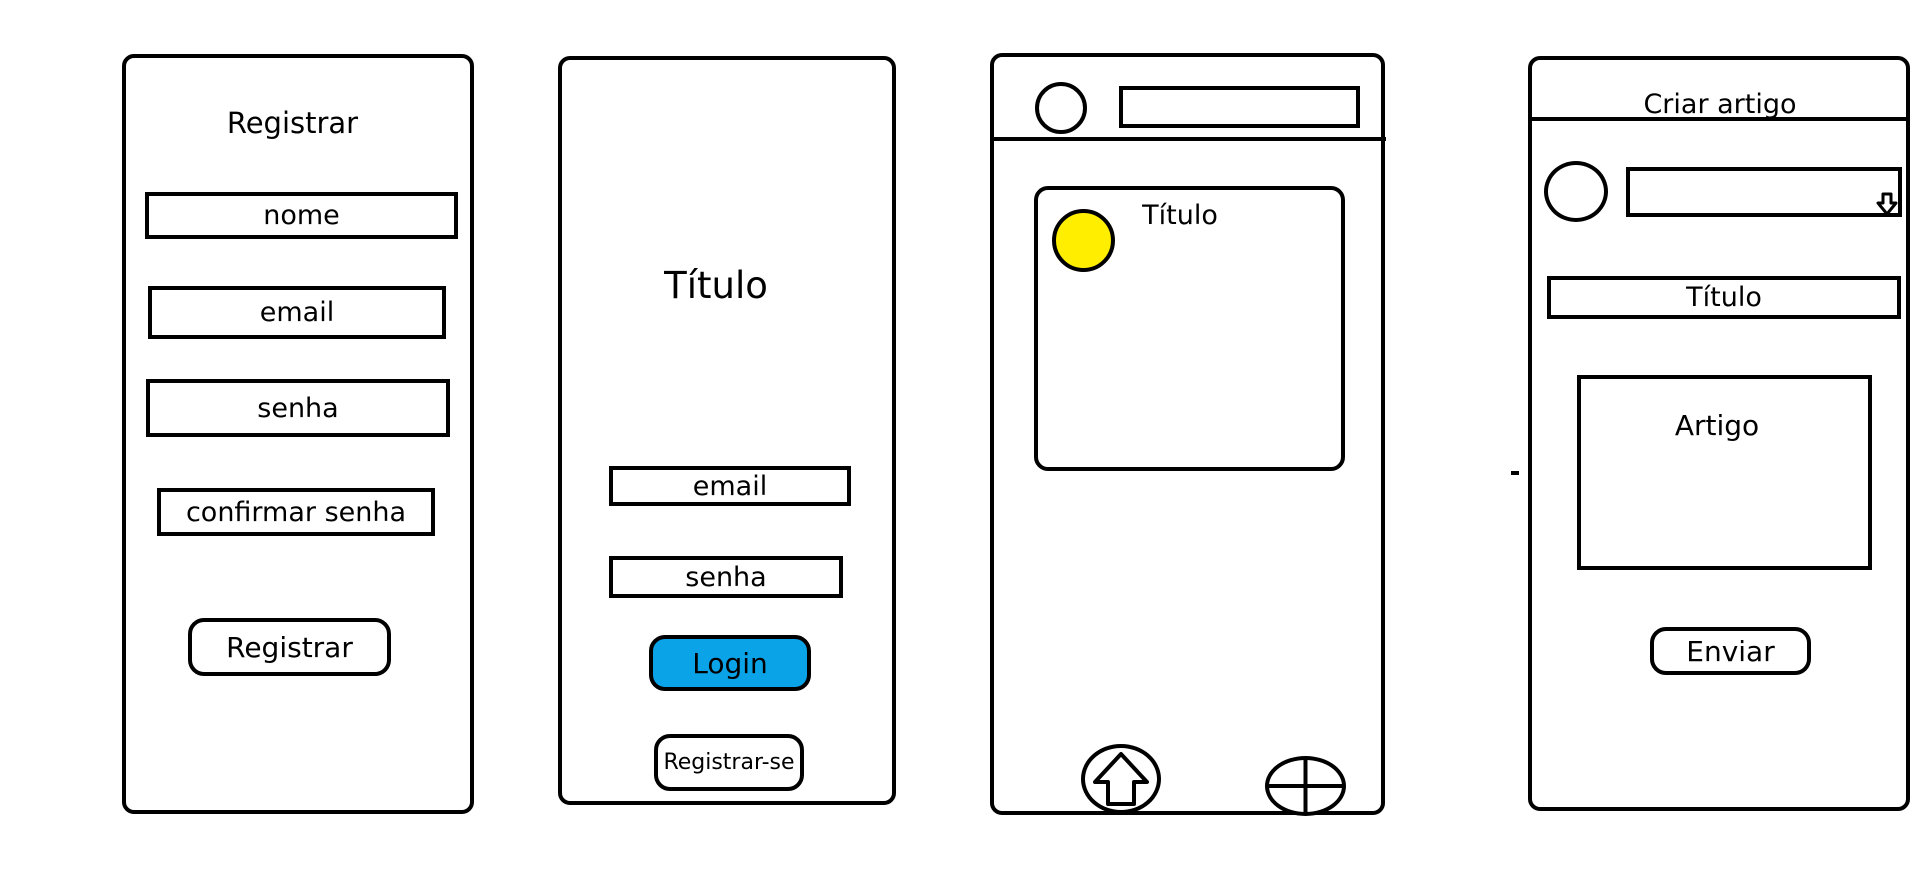 The height and width of the screenshot is (873, 1914). What do you see at coordinates (1724, 297) in the screenshot?
I see `article-title-field: Título` at bounding box center [1724, 297].